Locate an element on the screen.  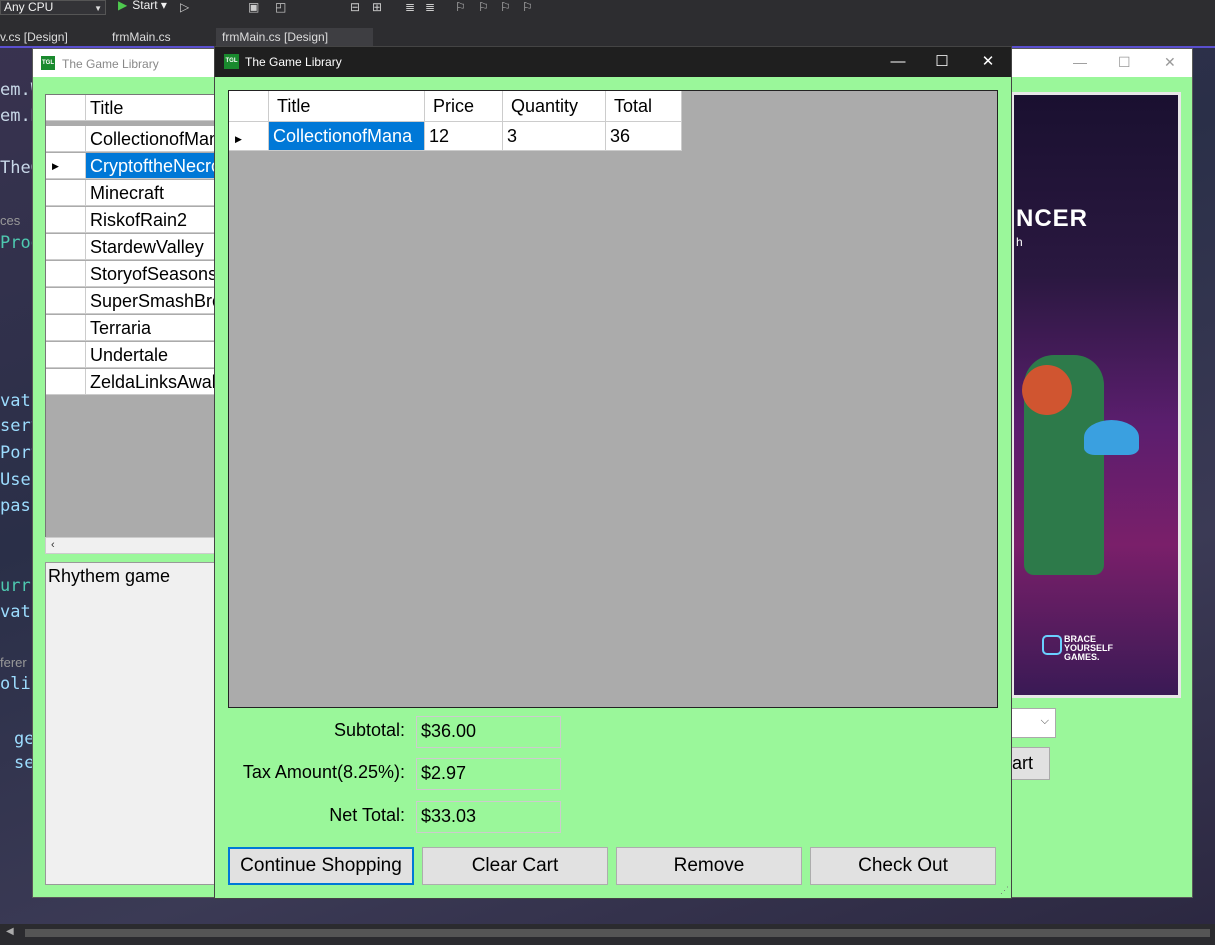
column-header-quantity: Quantity is located at coordinates (554, 106).